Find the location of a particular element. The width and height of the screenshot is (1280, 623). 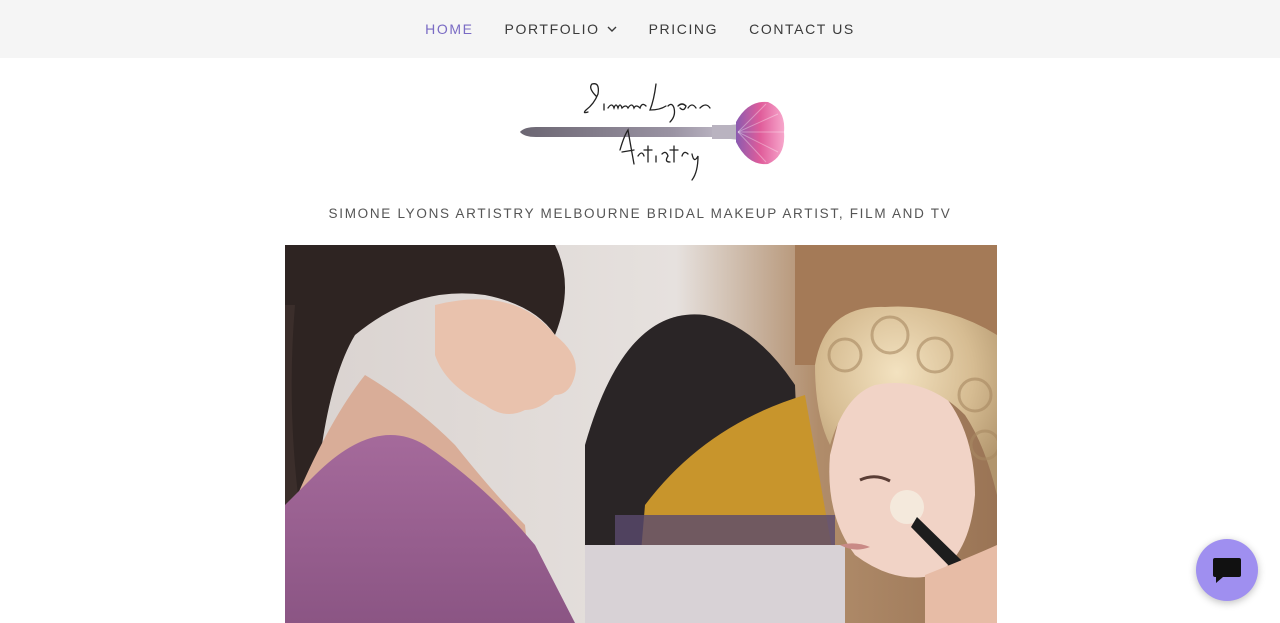

nav-item-contact-us: CONTACT US is located at coordinates (802, 29).